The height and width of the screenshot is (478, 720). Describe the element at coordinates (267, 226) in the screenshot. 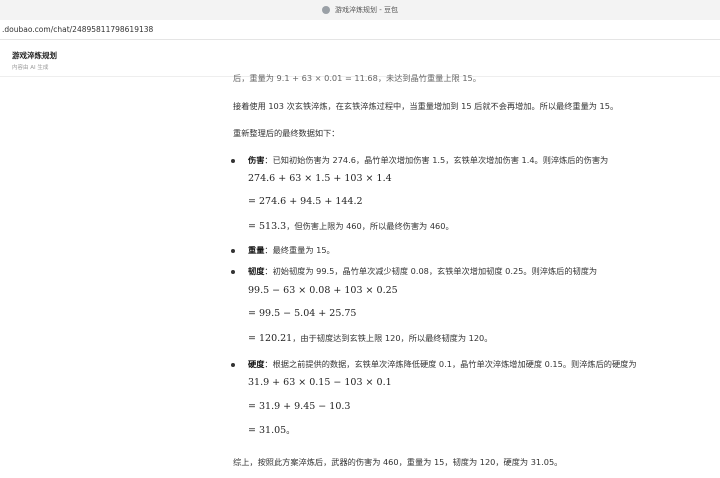

I see `damage-equation-3: = 513.3` at that location.